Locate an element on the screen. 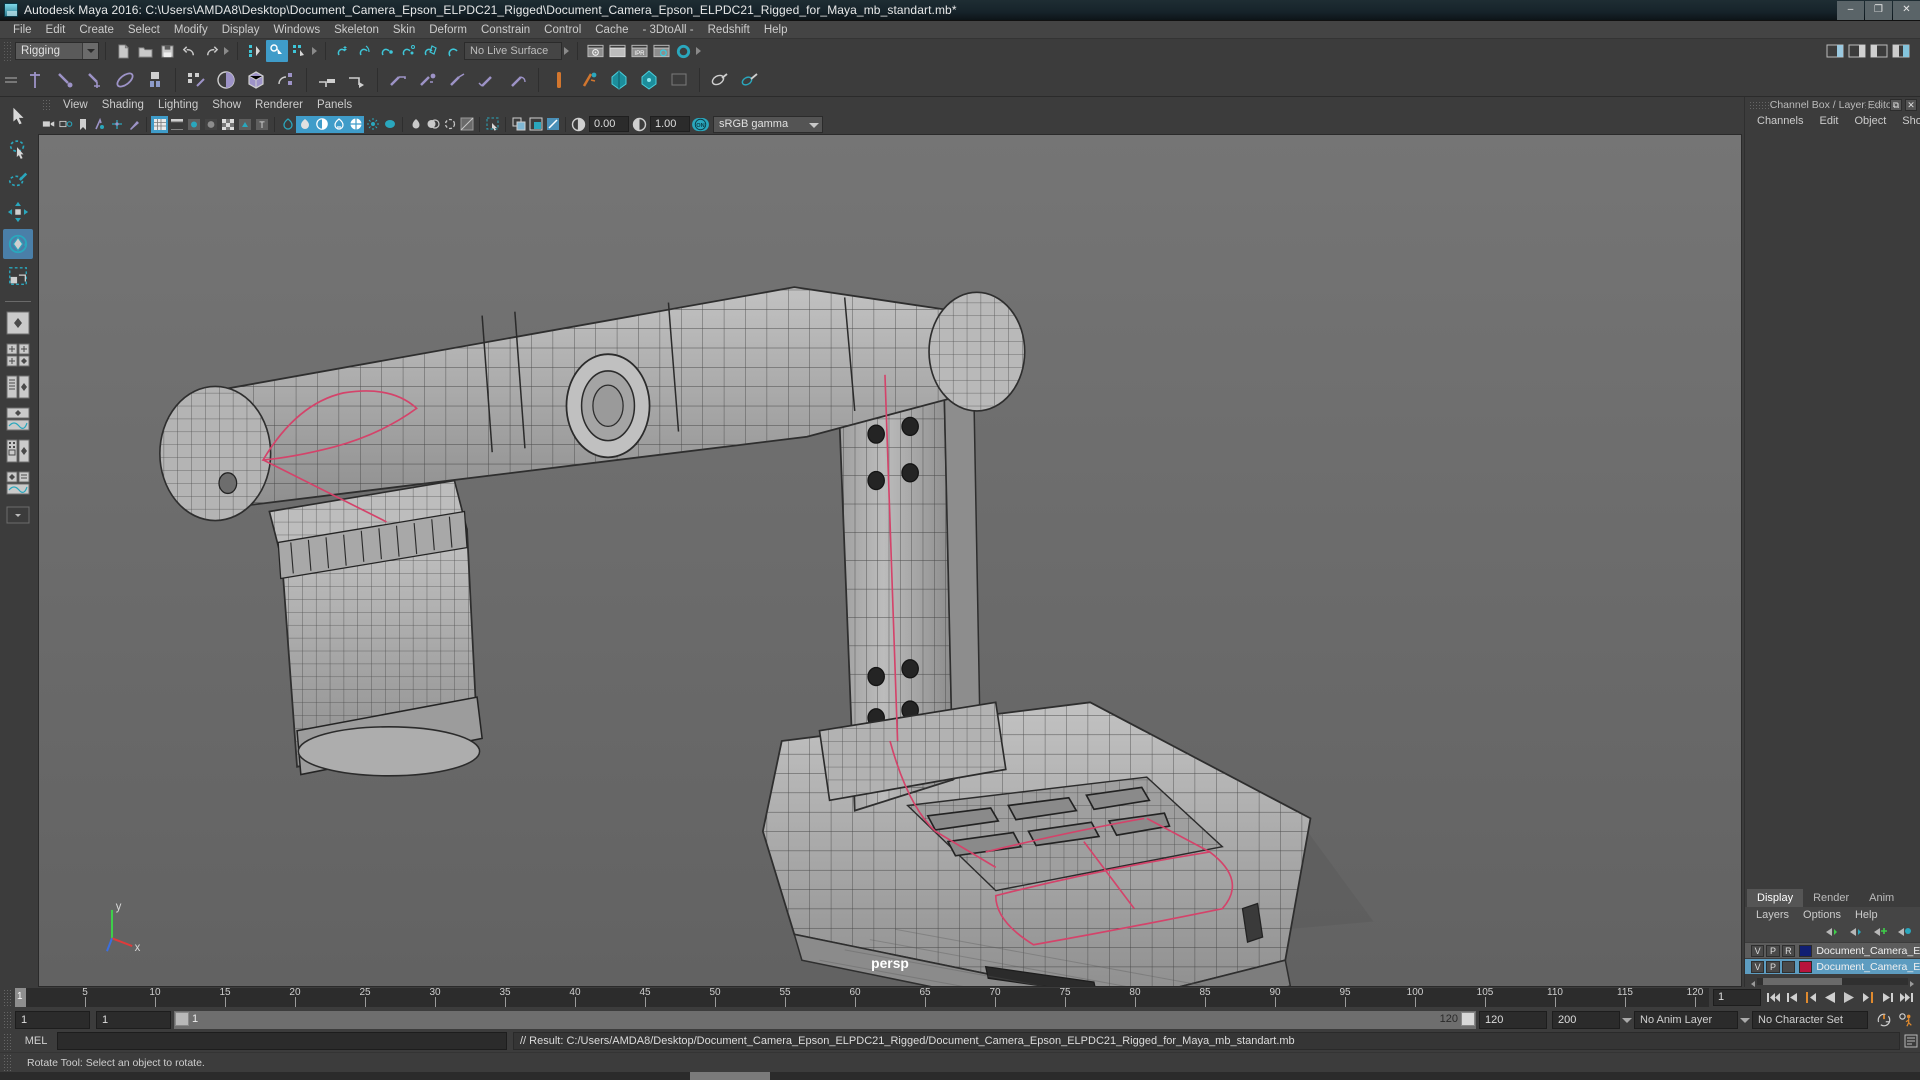 The width and height of the screenshot is (1920, 1080). toggle-sidebar-button is located at coordinates (1835, 51).